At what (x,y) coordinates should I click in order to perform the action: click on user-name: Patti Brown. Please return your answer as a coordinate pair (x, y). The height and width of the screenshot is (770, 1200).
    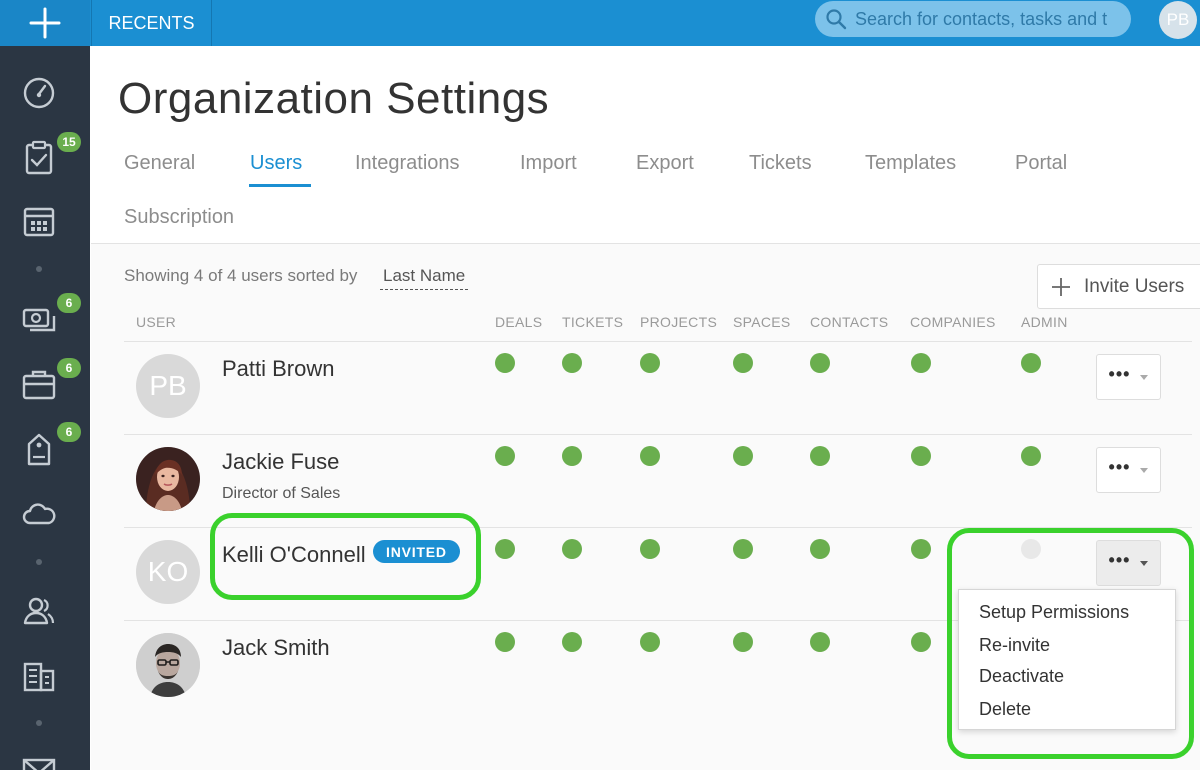
    Looking at the image, I should click on (278, 369).